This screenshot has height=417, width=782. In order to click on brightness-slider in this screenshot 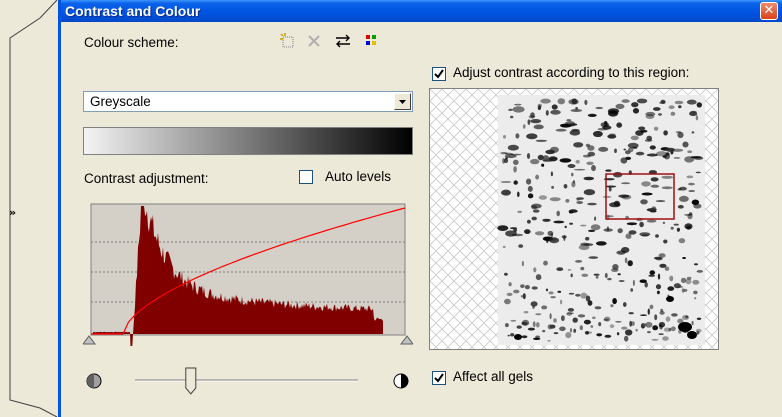, I will do `click(248, 380)`.